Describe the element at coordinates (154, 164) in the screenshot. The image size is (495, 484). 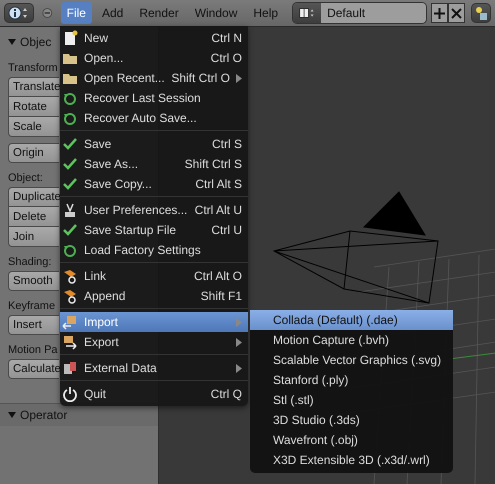
I see `menu-entry: Save As... Shift Ctrl S` at that location.